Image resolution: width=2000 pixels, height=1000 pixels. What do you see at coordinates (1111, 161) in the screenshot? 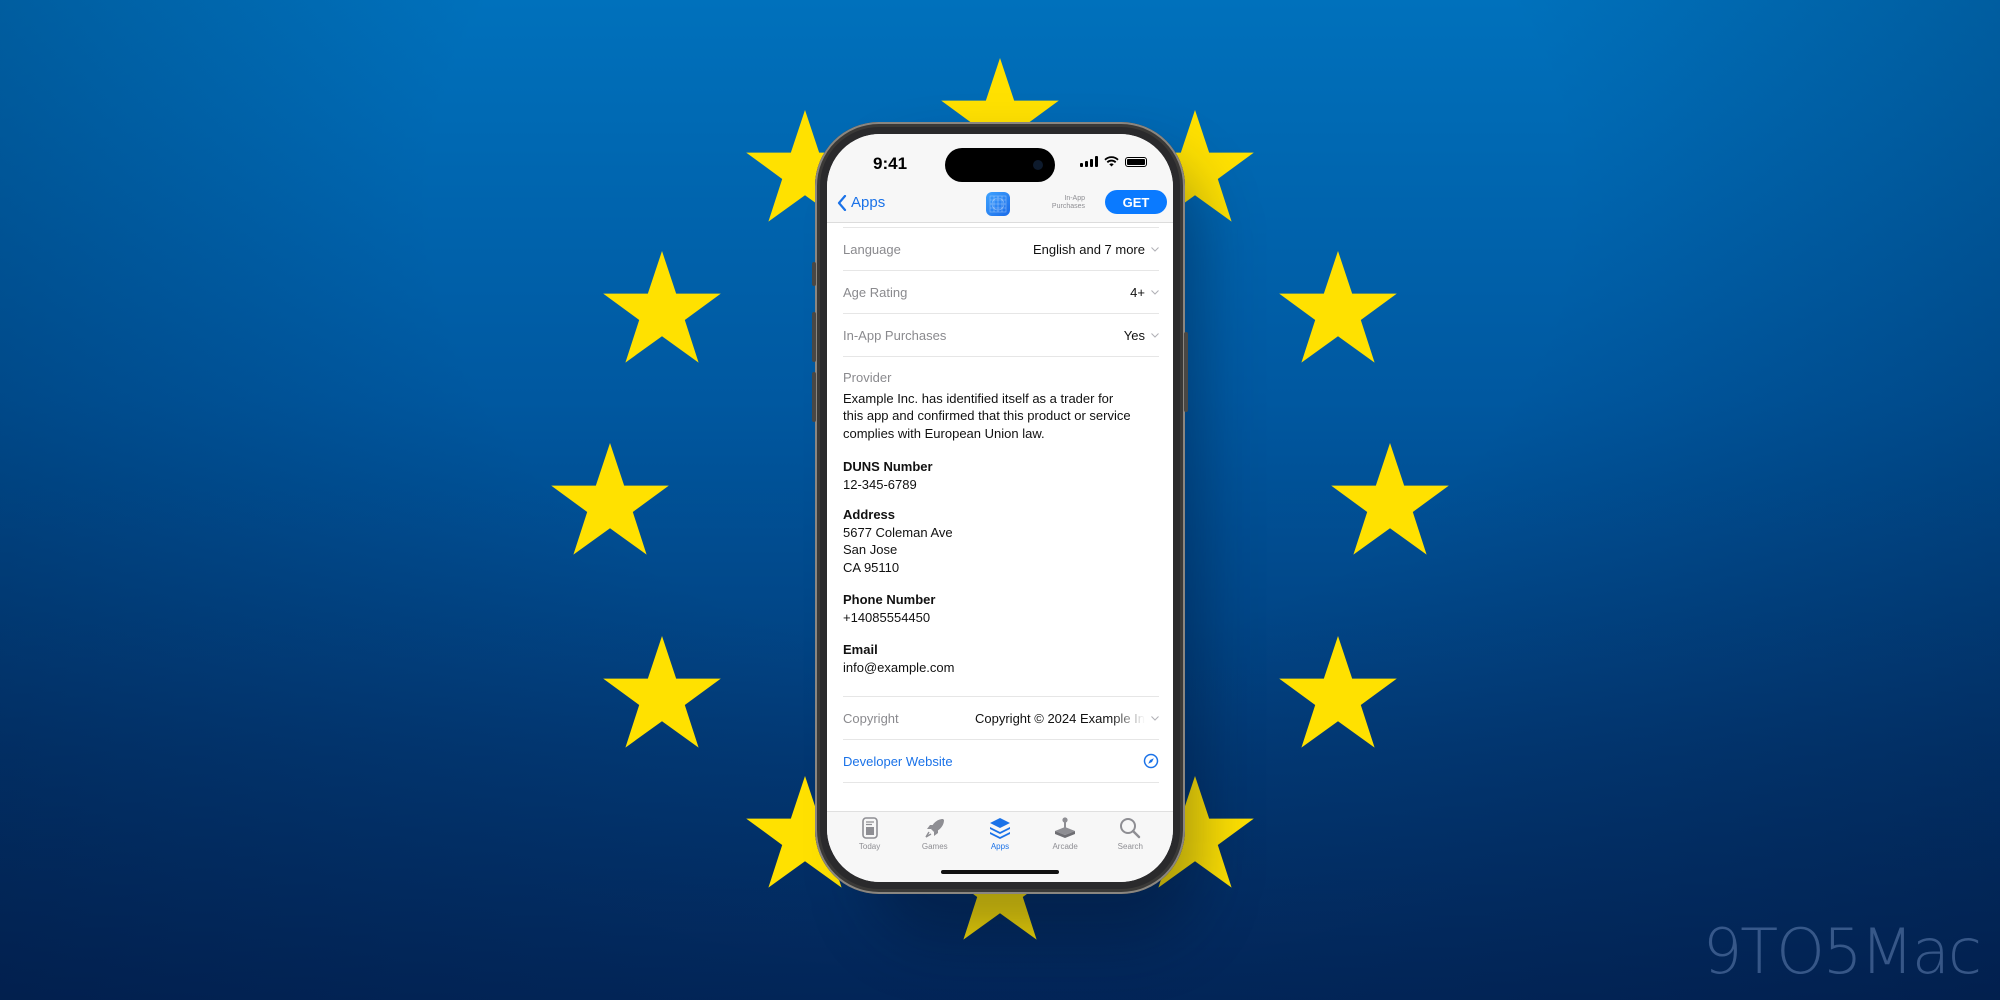
I see `wifi-icon` at bounding box center [1111, 161].